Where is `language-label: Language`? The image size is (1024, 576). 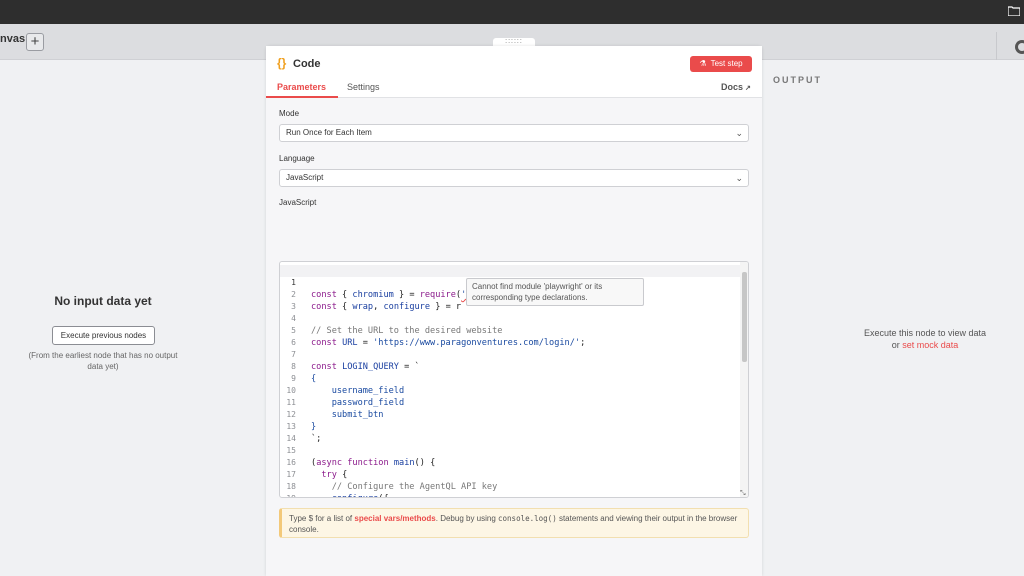 language-label: Language is located at coordinates (297, 158).